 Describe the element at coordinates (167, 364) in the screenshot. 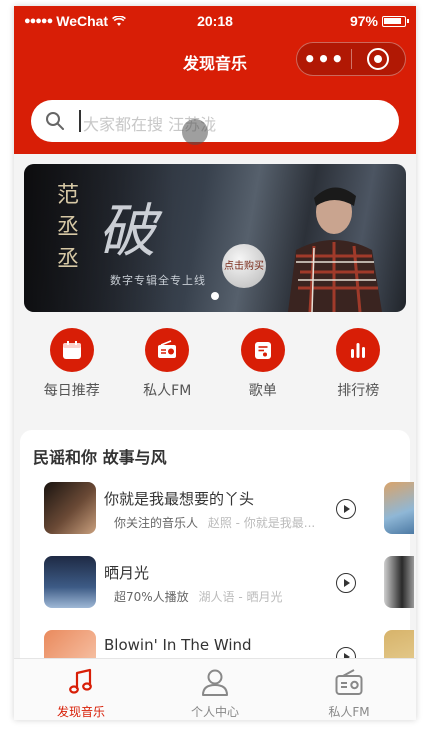

I see `category-fm: 私人FM` at that location.